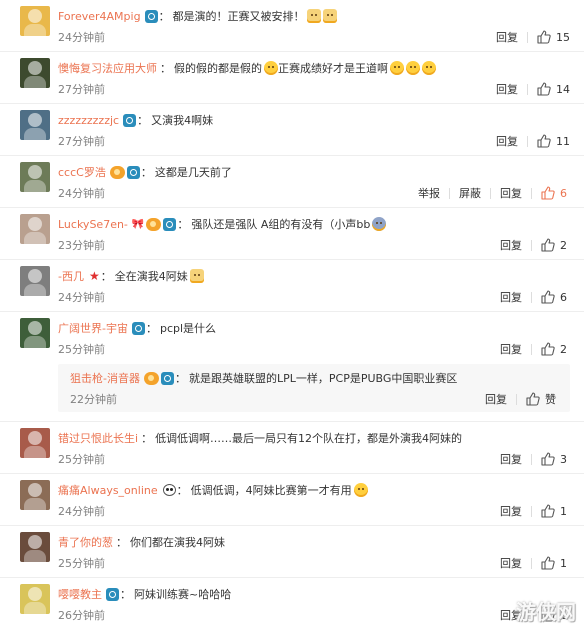 The height and width of the screenshot is (631, 584). I want to click on block-button: 屏蔽, so click(470, 193).